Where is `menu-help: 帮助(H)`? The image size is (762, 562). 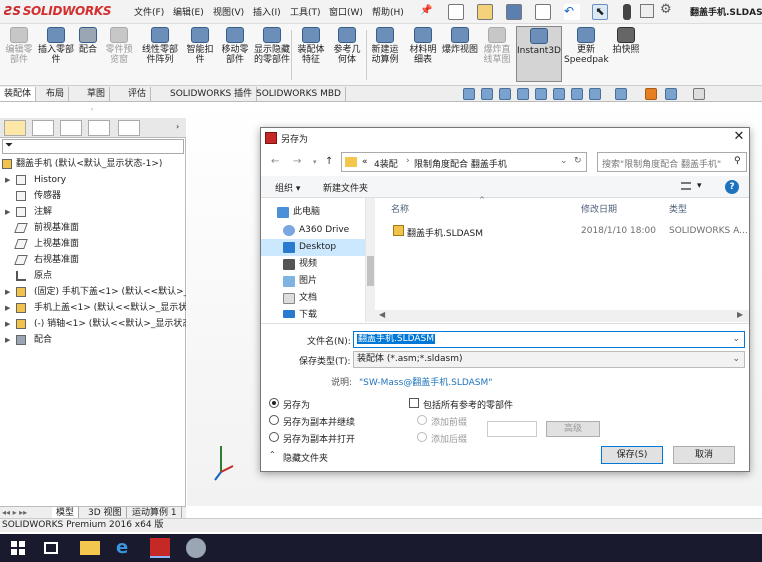
menu-help: 帮助(H) is located at coordinates (388, 11).